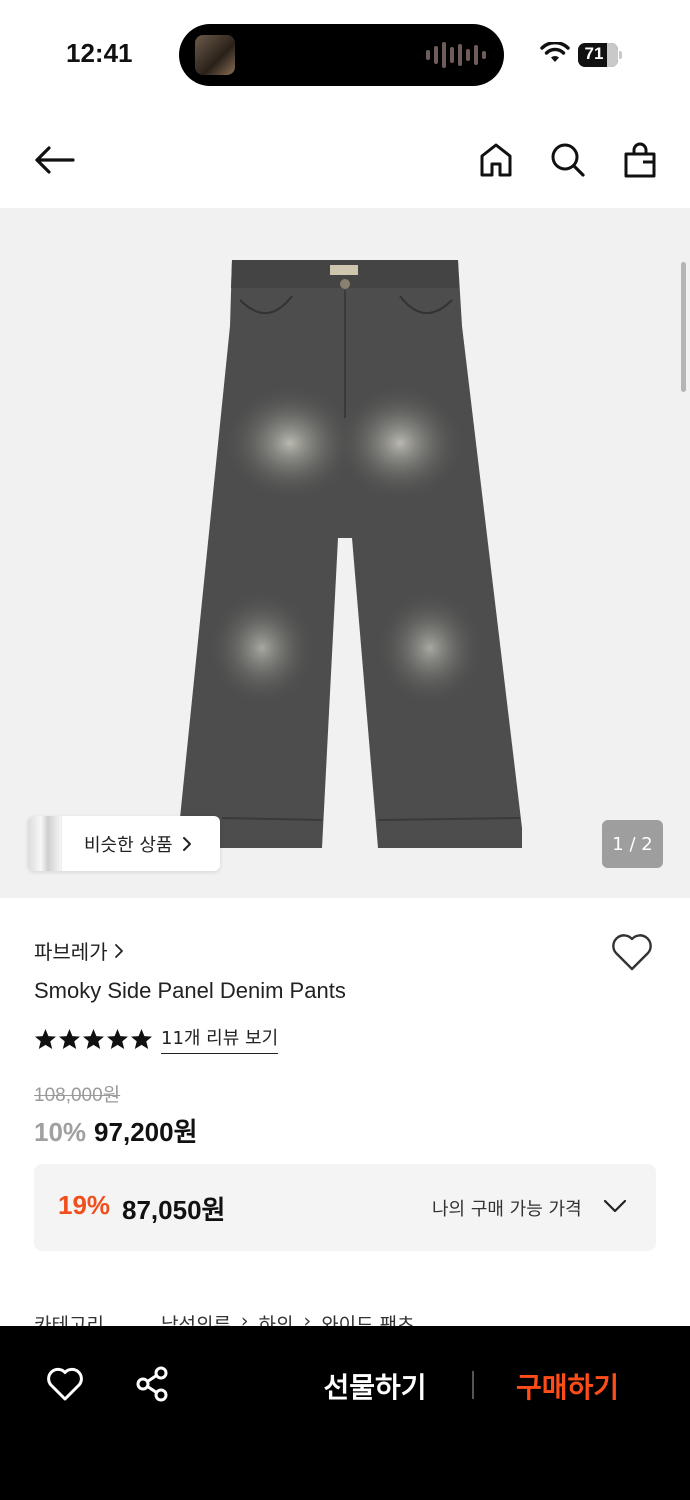 The width and height of the screenshot is (690, 1500). I want to click on battery-icon: 71, so click(600, 55).